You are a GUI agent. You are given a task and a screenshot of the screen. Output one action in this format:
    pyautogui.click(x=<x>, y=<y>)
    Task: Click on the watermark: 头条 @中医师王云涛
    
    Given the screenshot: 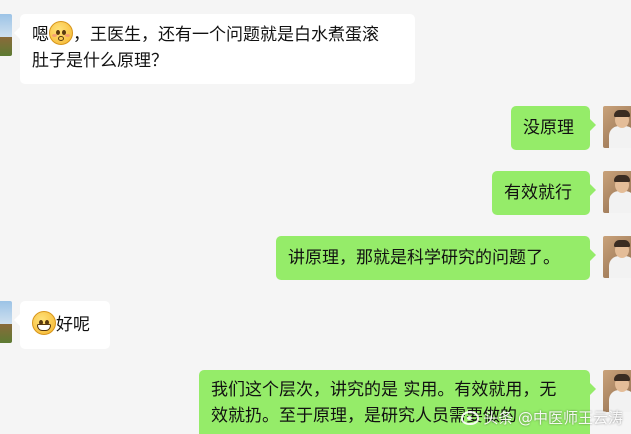 What is the action you would take?
    pyautogui.click(x=542, y=417)
    